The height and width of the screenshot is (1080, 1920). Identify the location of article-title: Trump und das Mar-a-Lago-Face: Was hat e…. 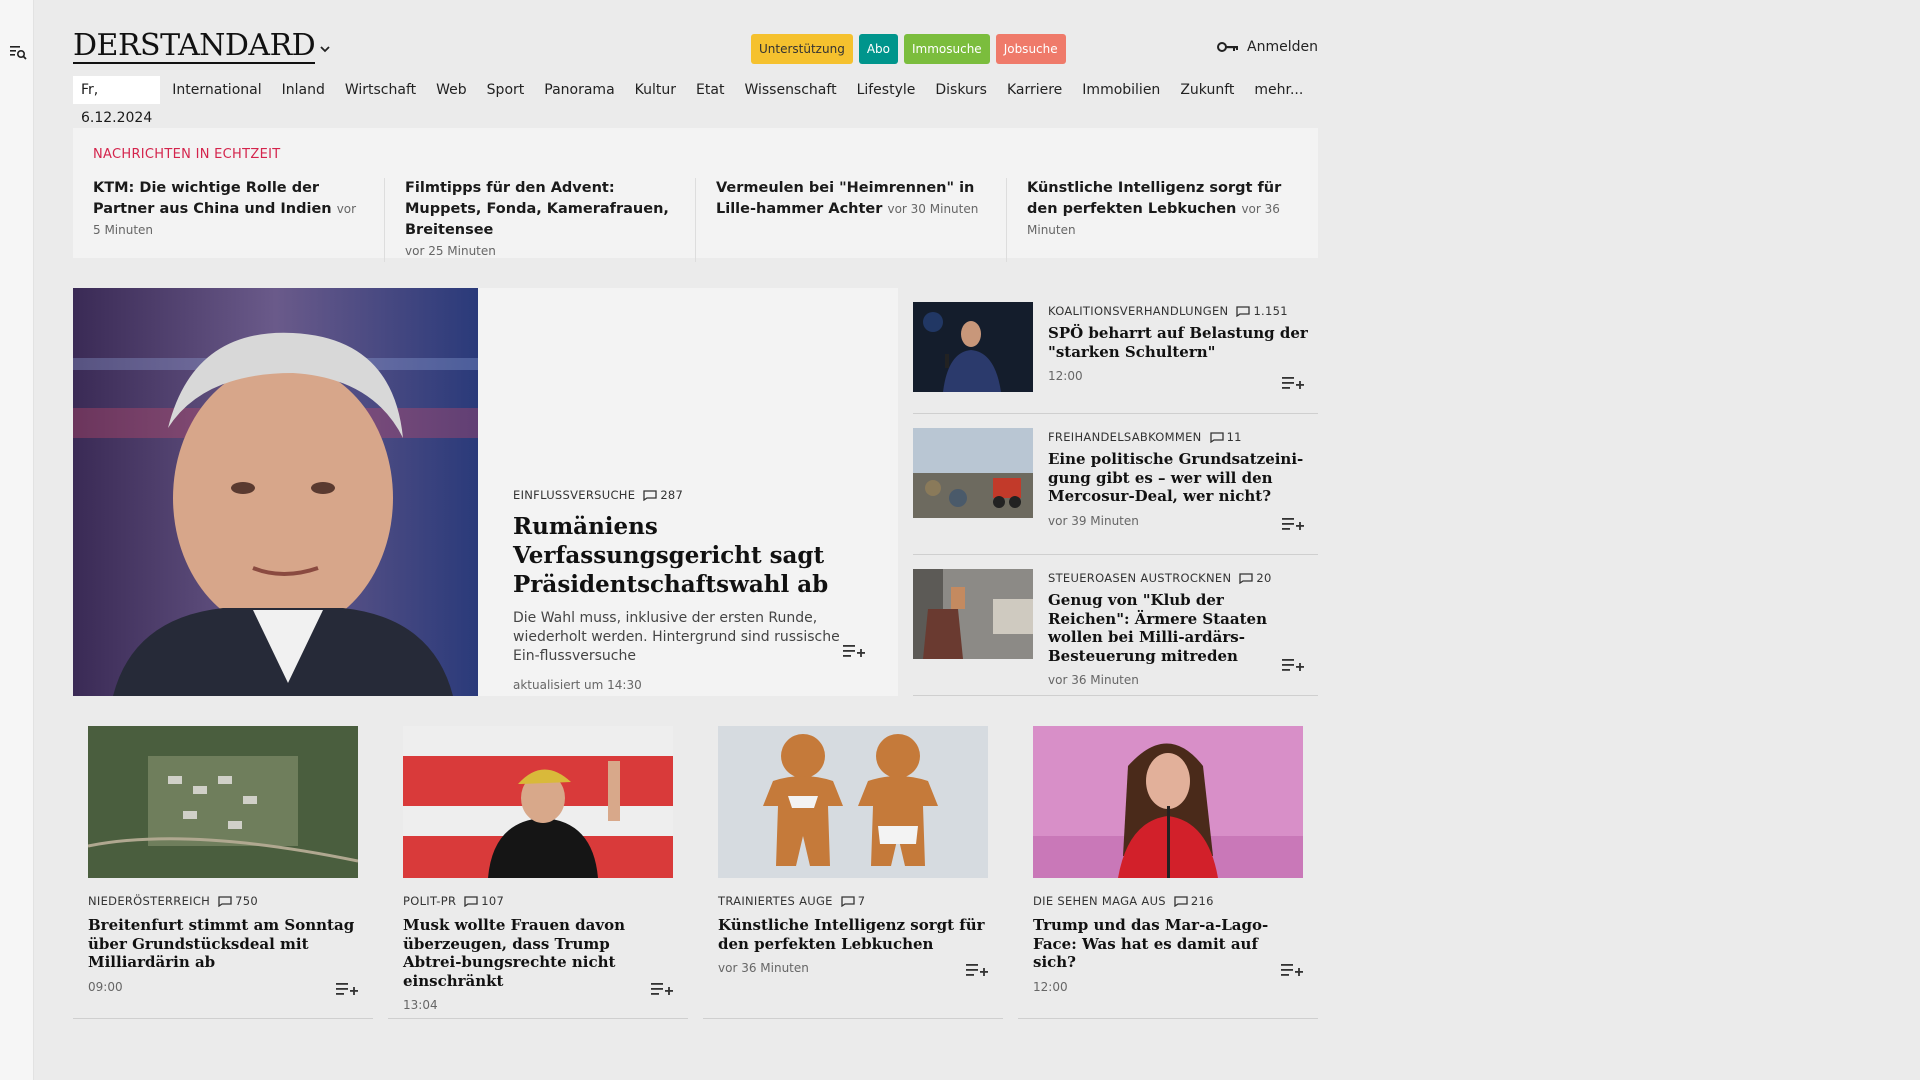
(1168, 944).